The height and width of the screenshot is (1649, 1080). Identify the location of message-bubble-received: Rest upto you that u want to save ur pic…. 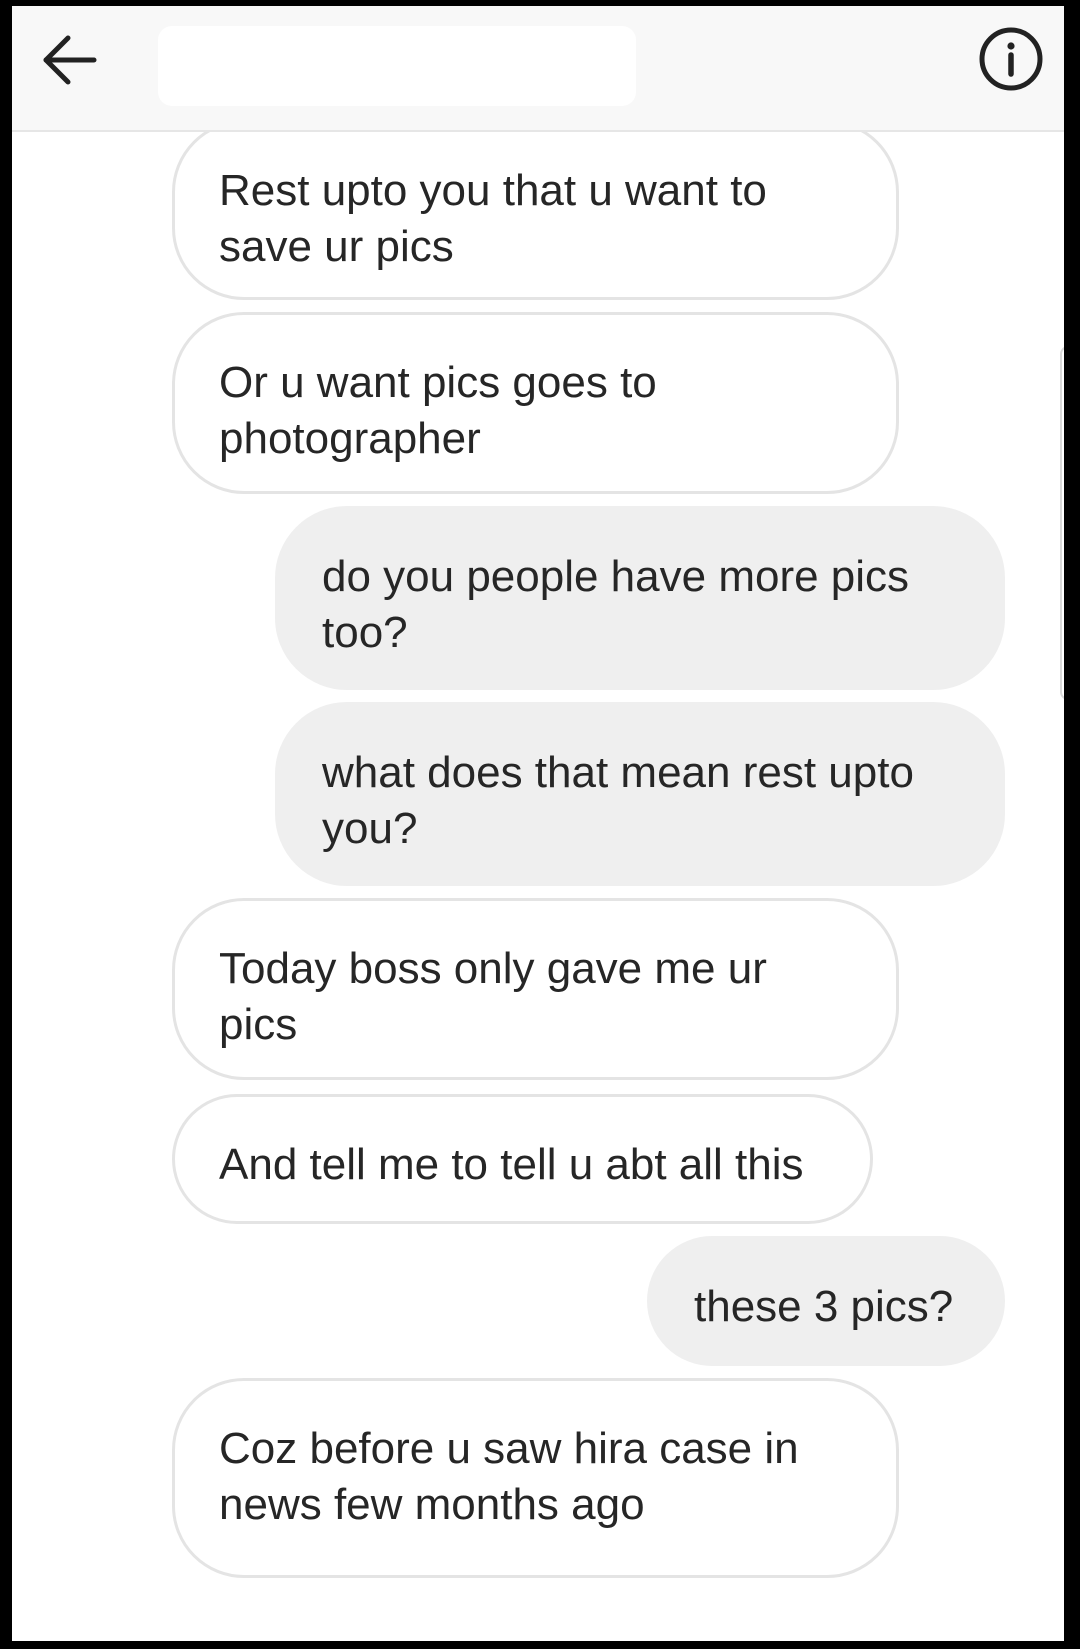
(535, 210).